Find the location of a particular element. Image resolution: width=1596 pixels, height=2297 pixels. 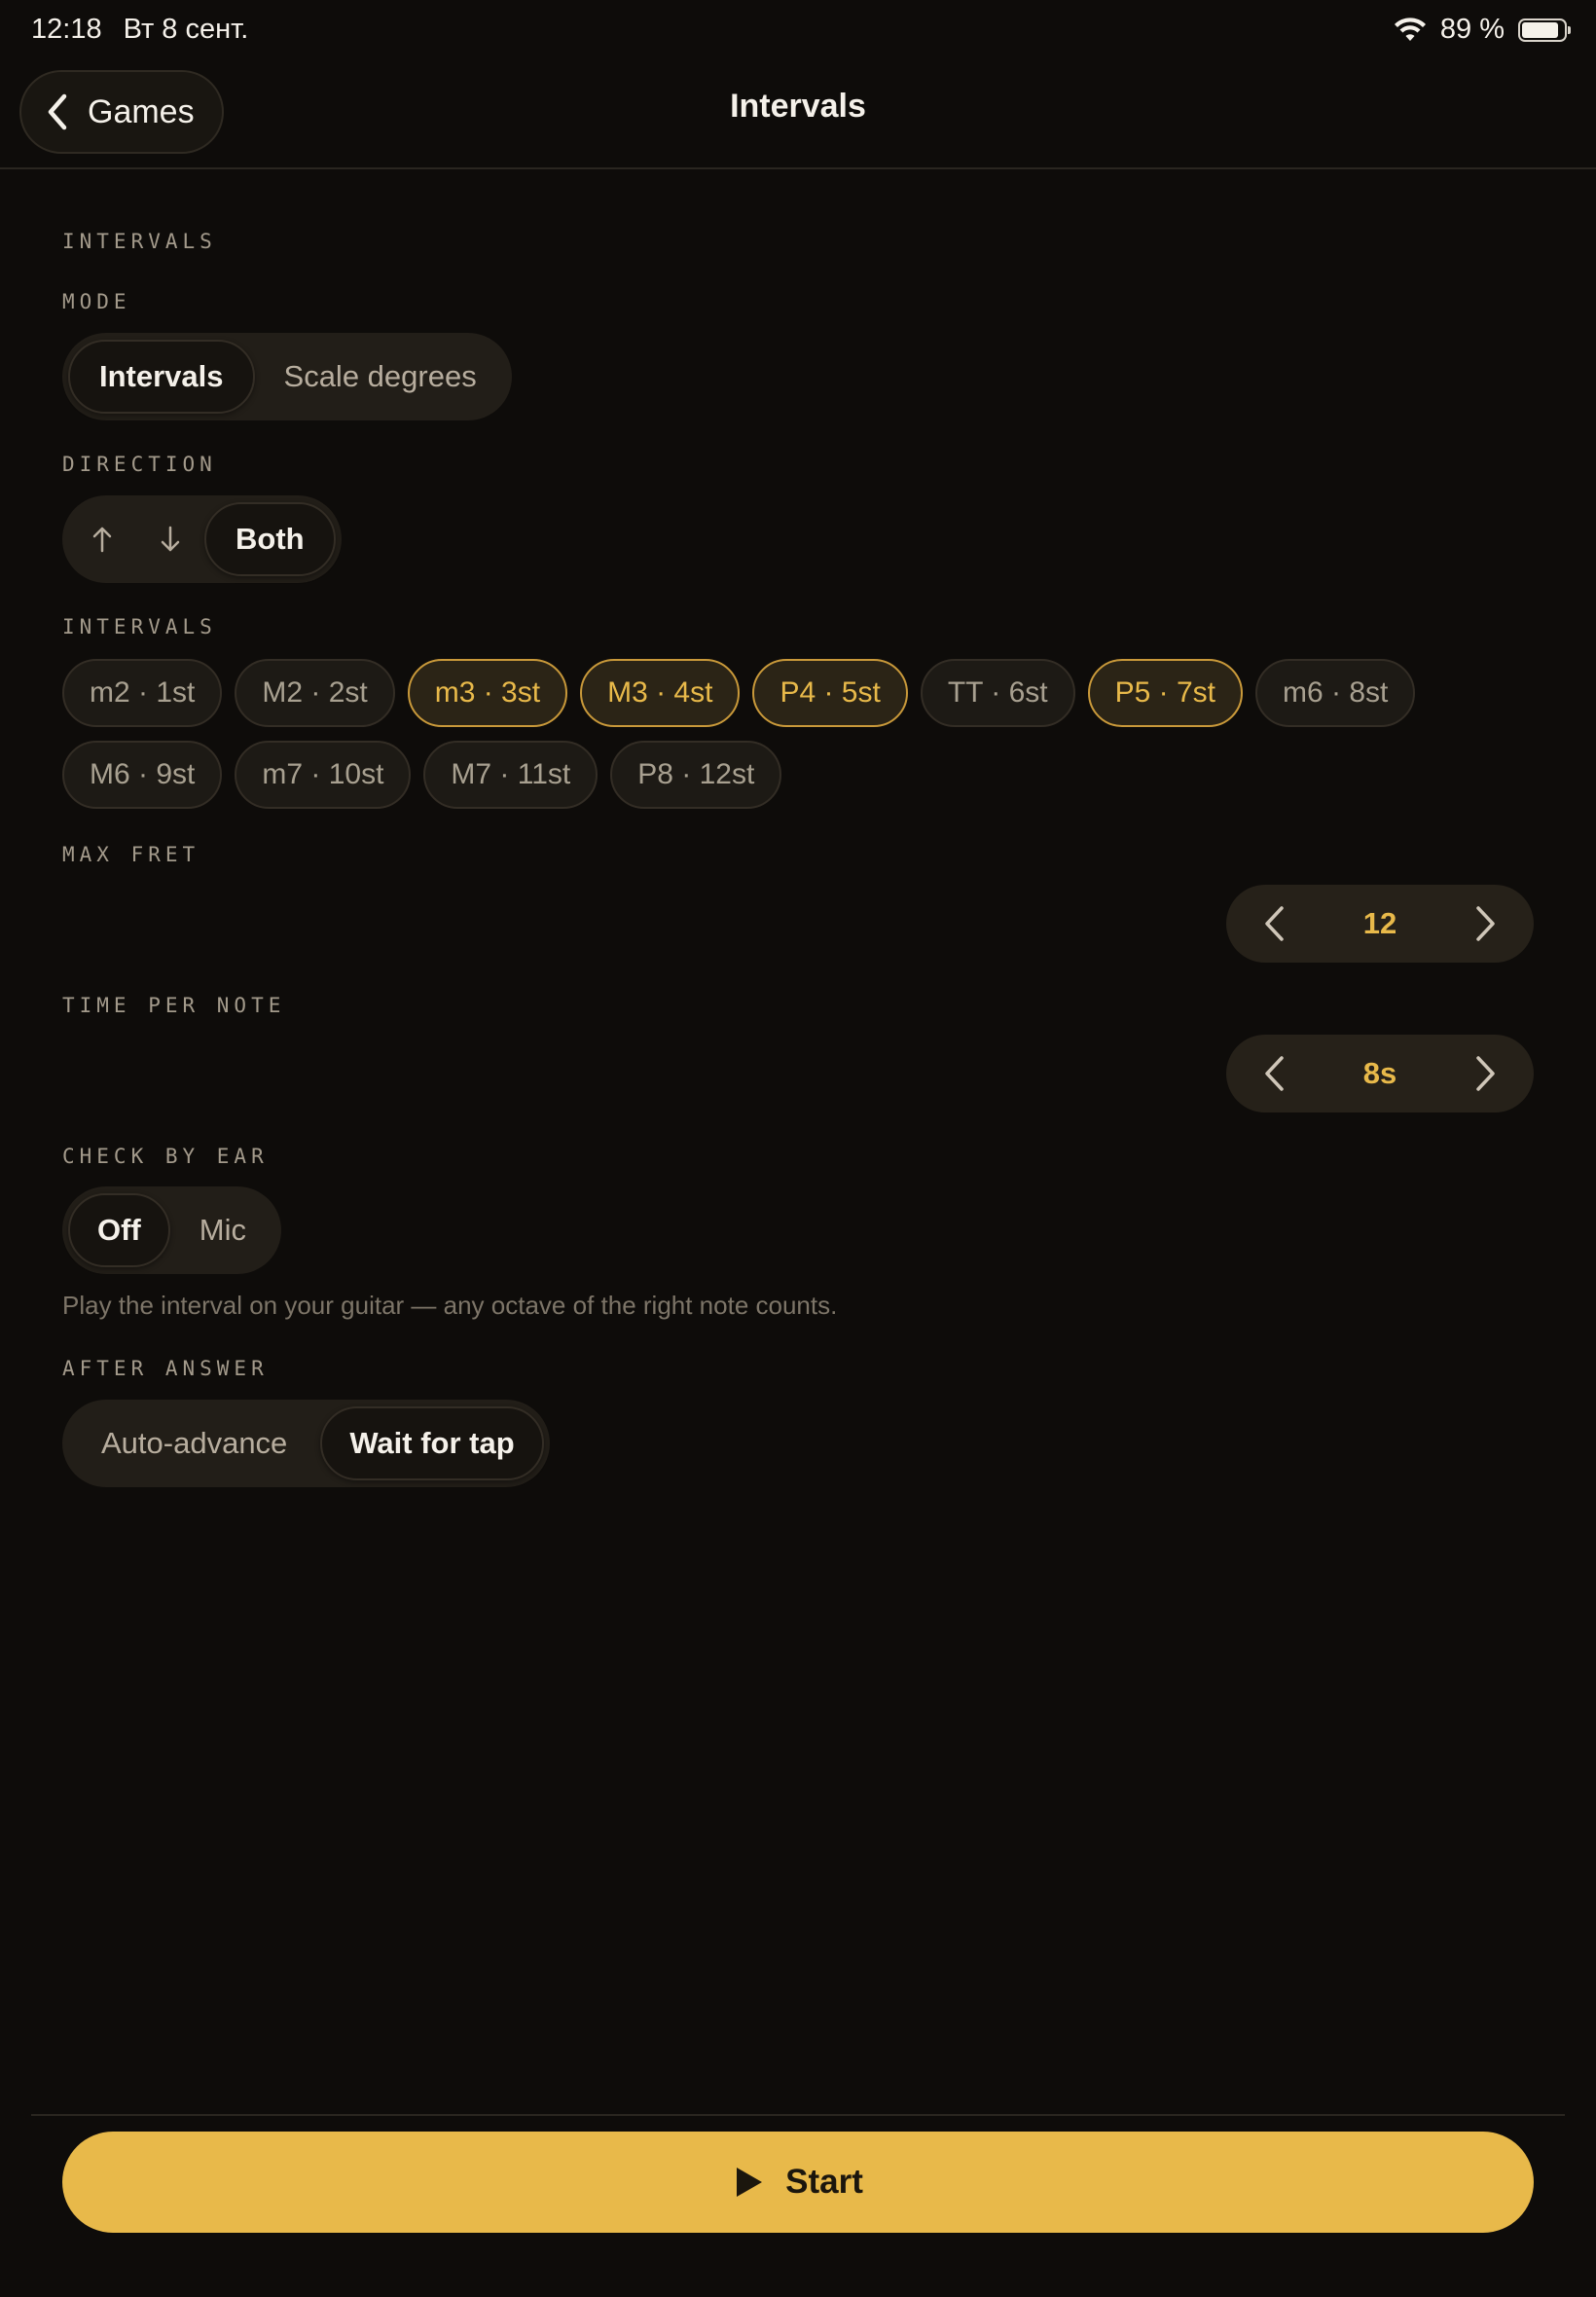

direction-segmented-control: Both is located at coordinates (202, 539).